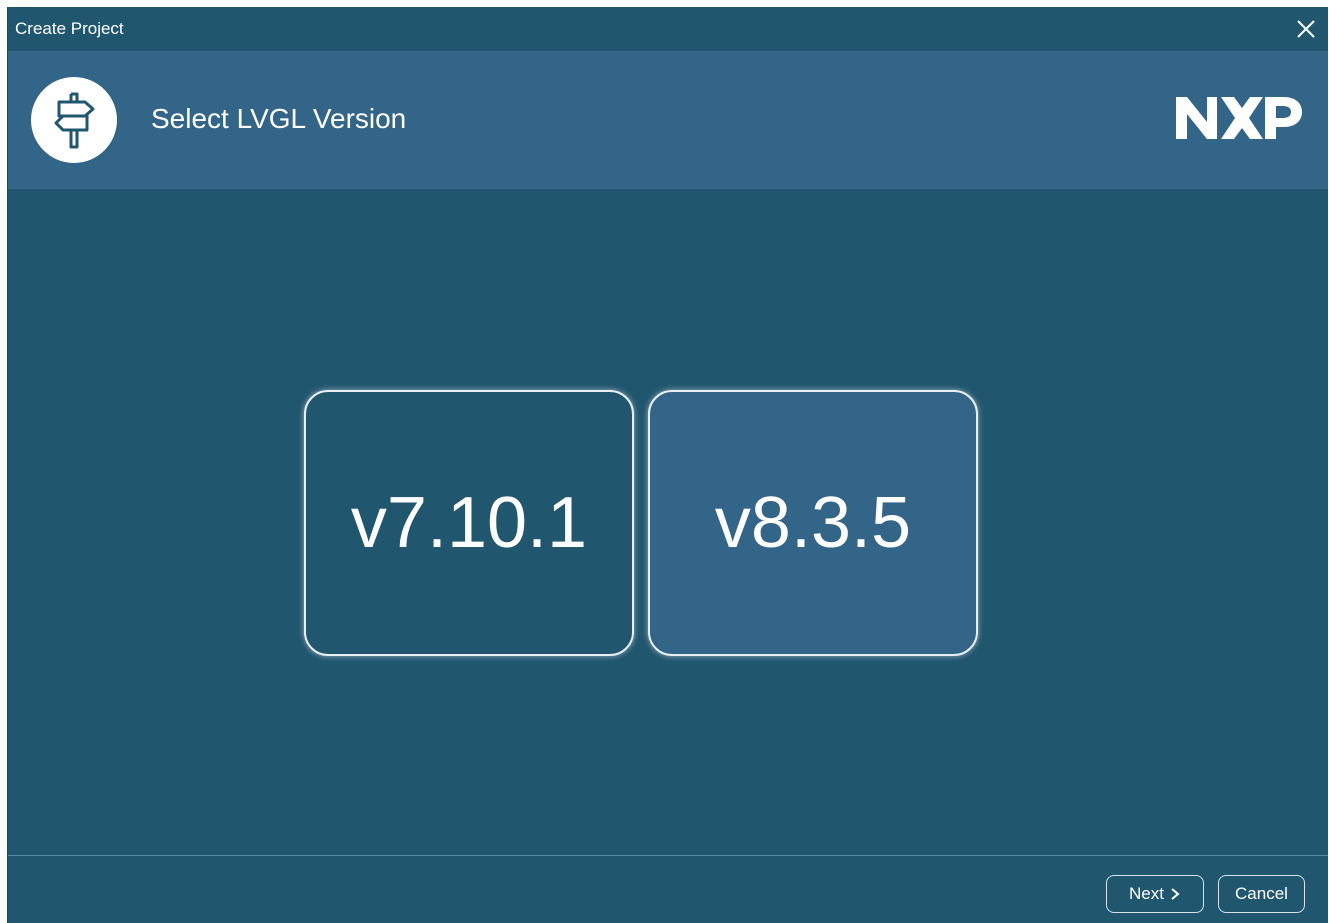  I want to click on chevron-right-icon, so click(1175, 894).